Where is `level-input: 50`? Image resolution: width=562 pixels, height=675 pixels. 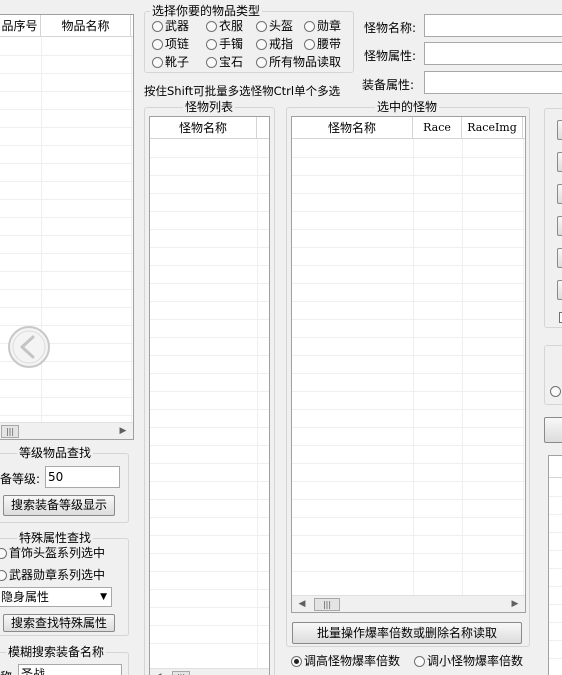 level-input: 50 is located at coordinates (82, 477).